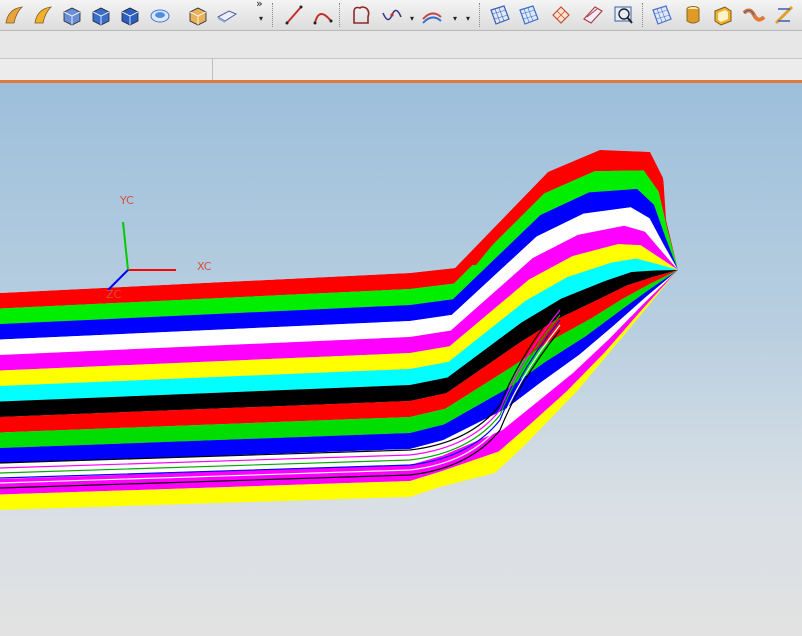  I want to click on offset-curve-button, so click(432, 15).